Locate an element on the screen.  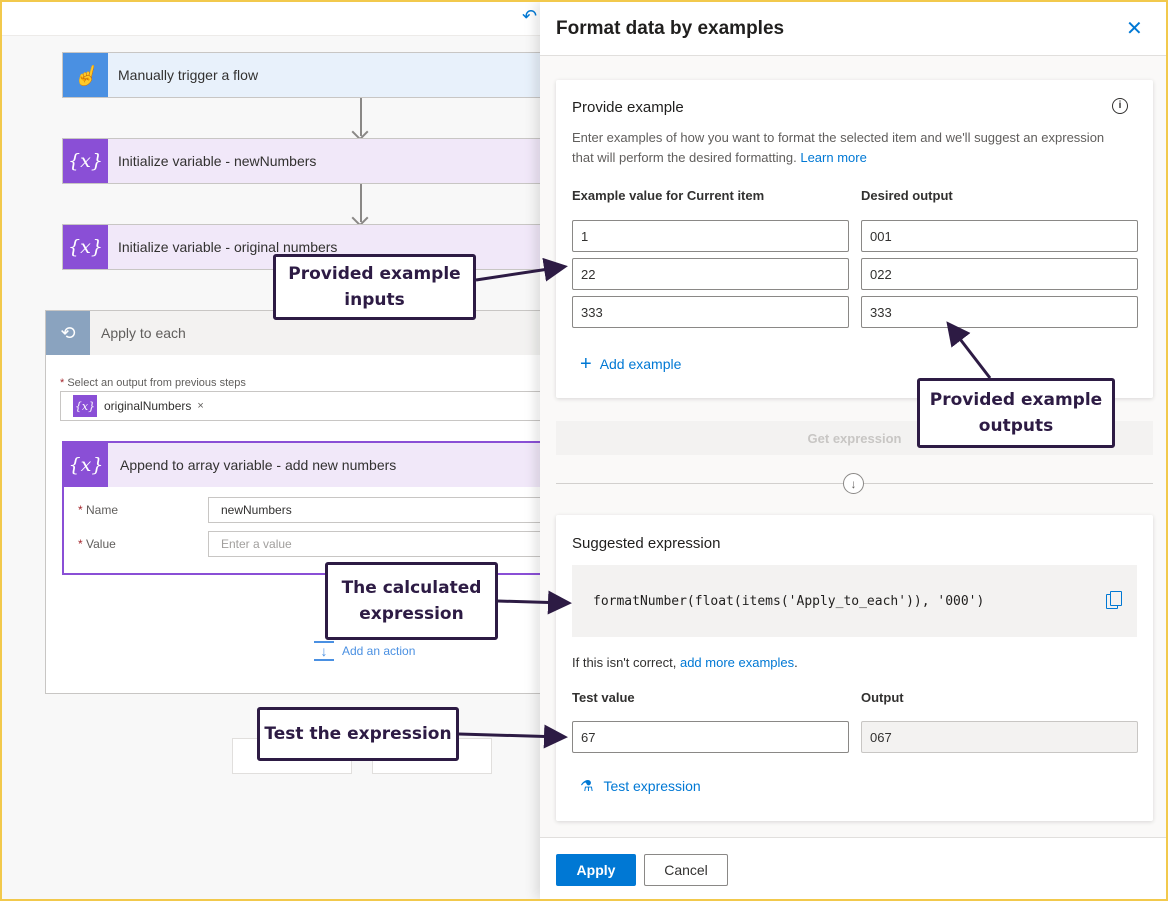
test-expression-label: Test expression is located at coordinates (652, 786).